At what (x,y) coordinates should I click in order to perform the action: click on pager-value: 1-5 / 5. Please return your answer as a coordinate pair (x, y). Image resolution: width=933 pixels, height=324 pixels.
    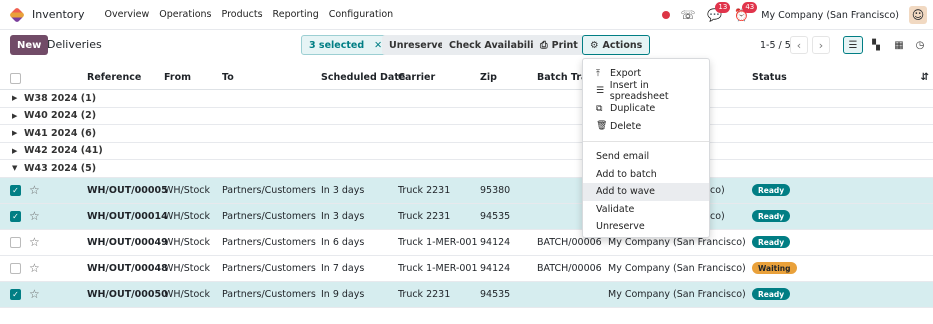
    Looking at the image, I should click on (775, 45).